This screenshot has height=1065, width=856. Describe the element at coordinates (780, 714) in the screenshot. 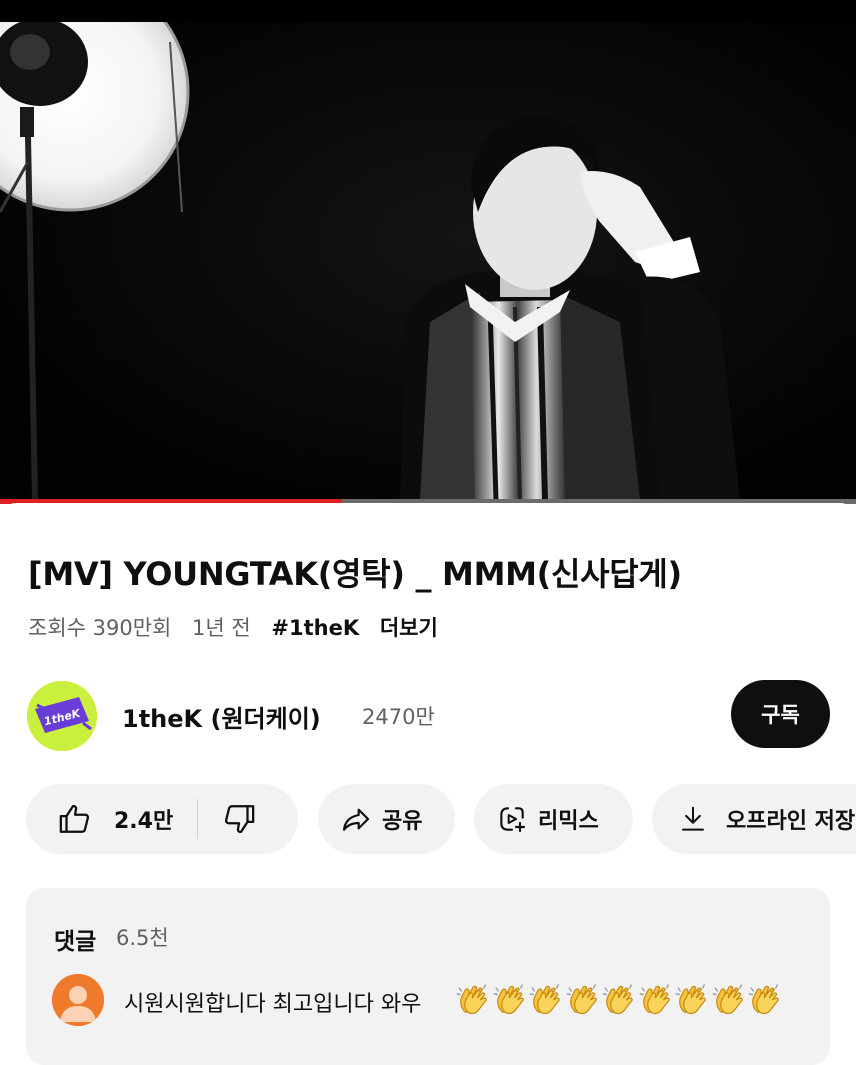

I see `subscribe-button: 구독` at that location.